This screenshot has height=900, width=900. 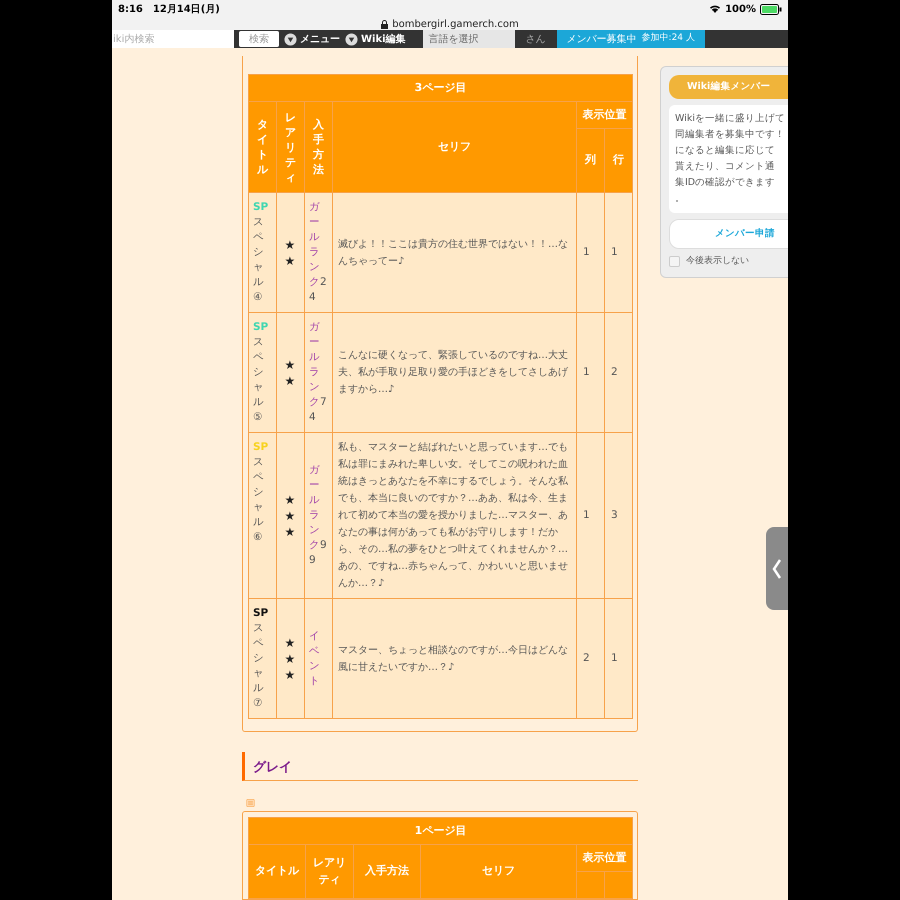 What do you see at coordinates (740, 9) in the screenshot?
I see `battery-percent: 100%` at bounding box center [740, 9].